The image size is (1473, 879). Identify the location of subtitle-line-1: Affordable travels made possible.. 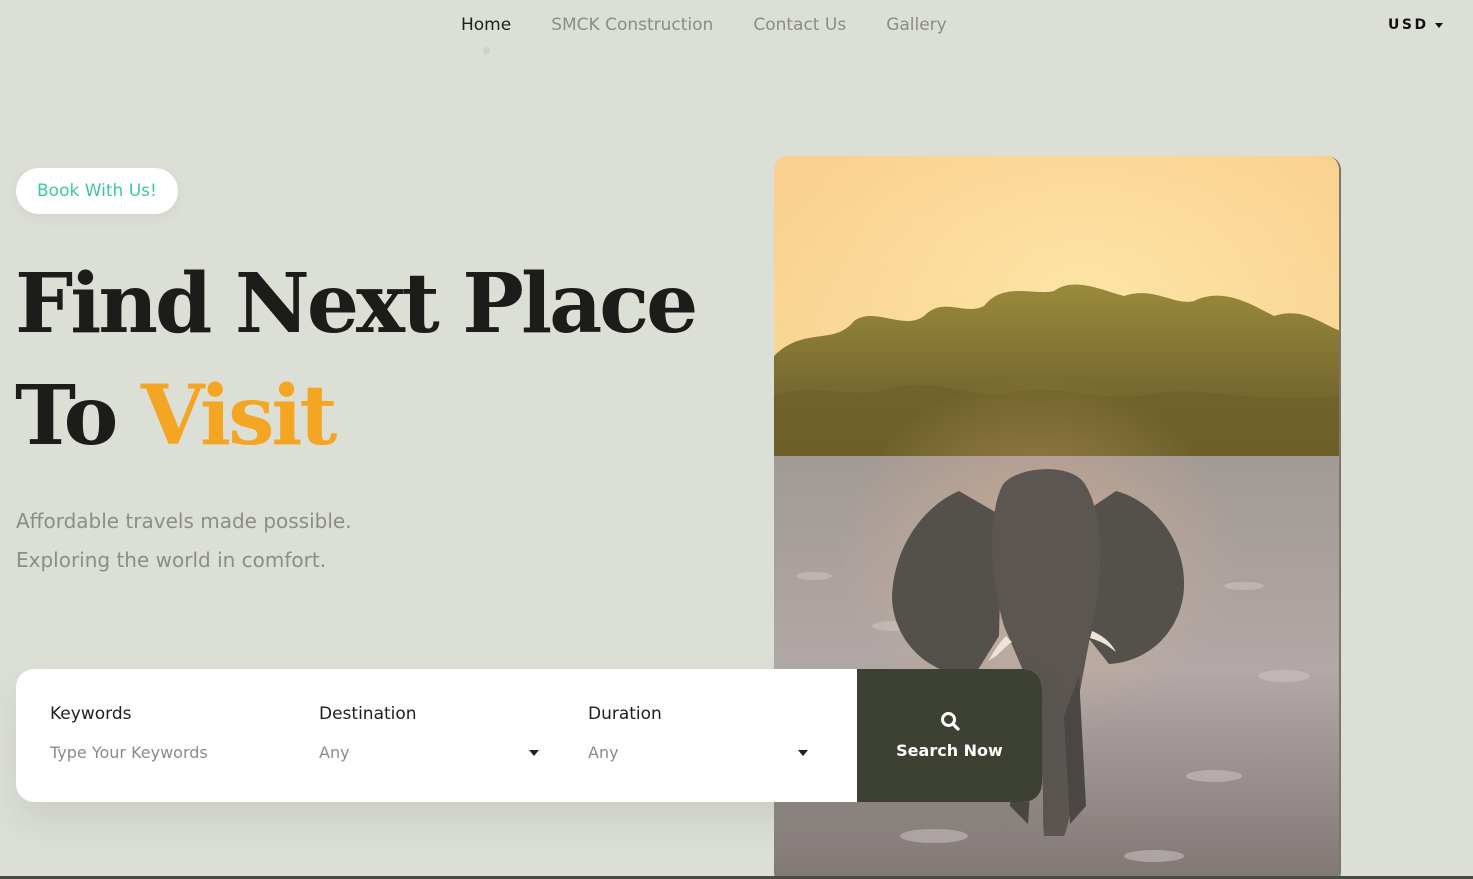
(184, 521).